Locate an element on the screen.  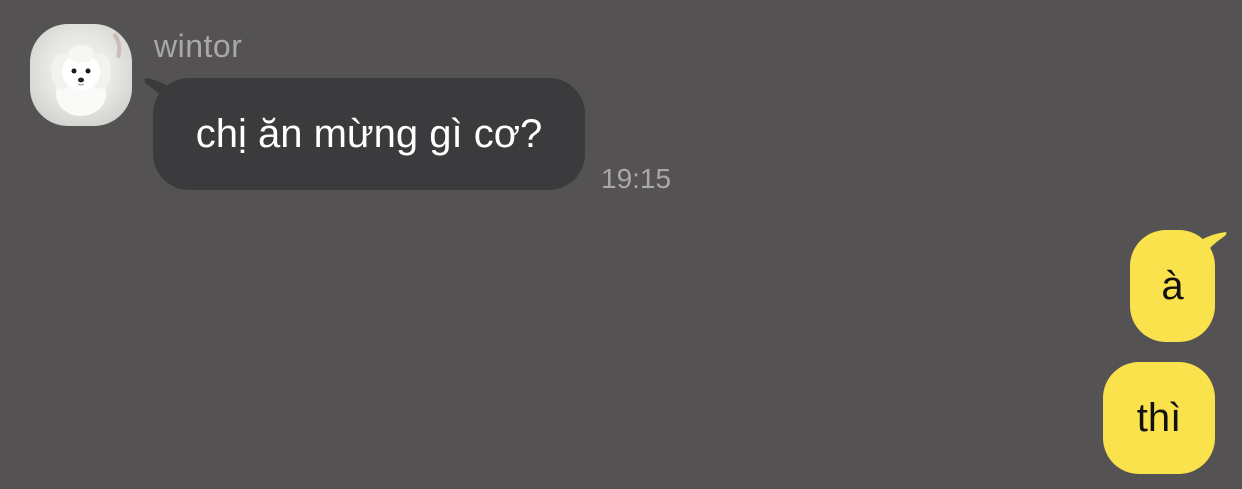
puppy-icon is located at coordinates (86, 74).